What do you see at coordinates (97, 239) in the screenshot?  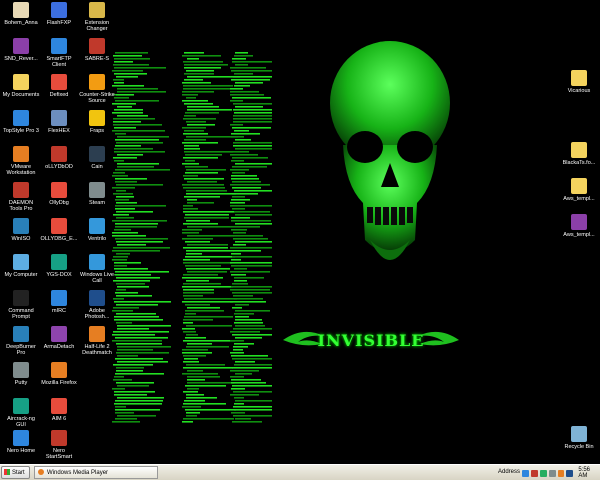 I see `desktop-icon-label: Ventrilo` at bounding box center [97, 239].